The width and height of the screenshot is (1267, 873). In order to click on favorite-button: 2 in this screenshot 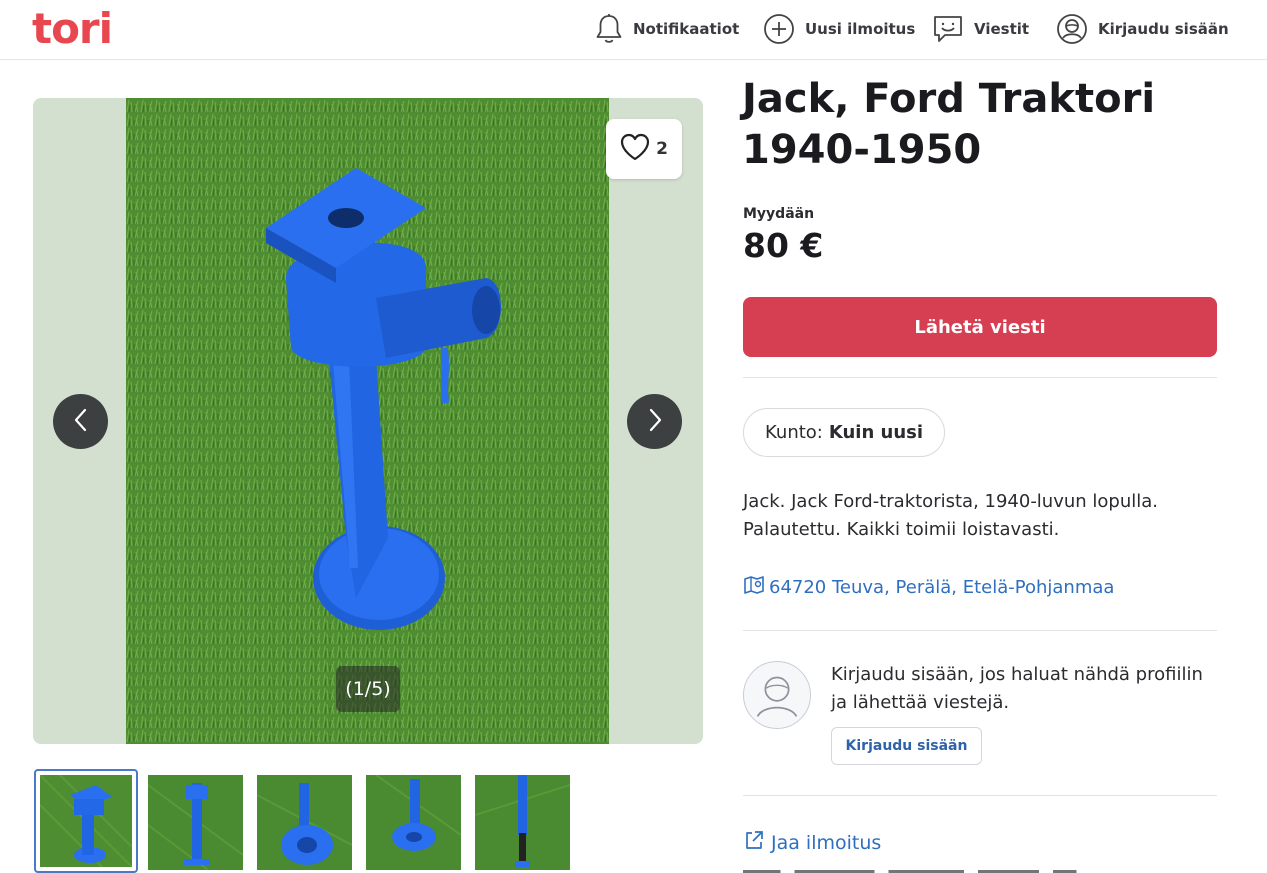, I will do `click(644, 149)`.